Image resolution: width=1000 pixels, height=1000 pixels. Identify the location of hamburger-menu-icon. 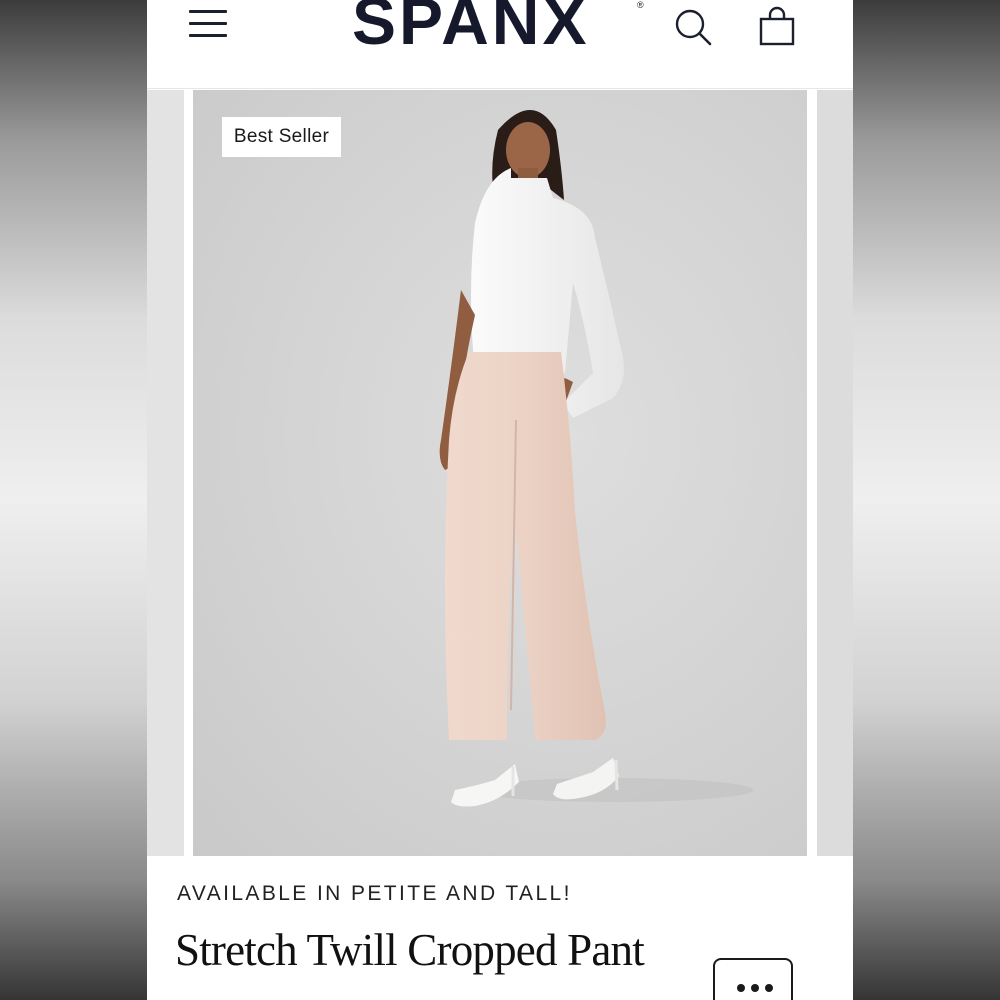
(209, 24).